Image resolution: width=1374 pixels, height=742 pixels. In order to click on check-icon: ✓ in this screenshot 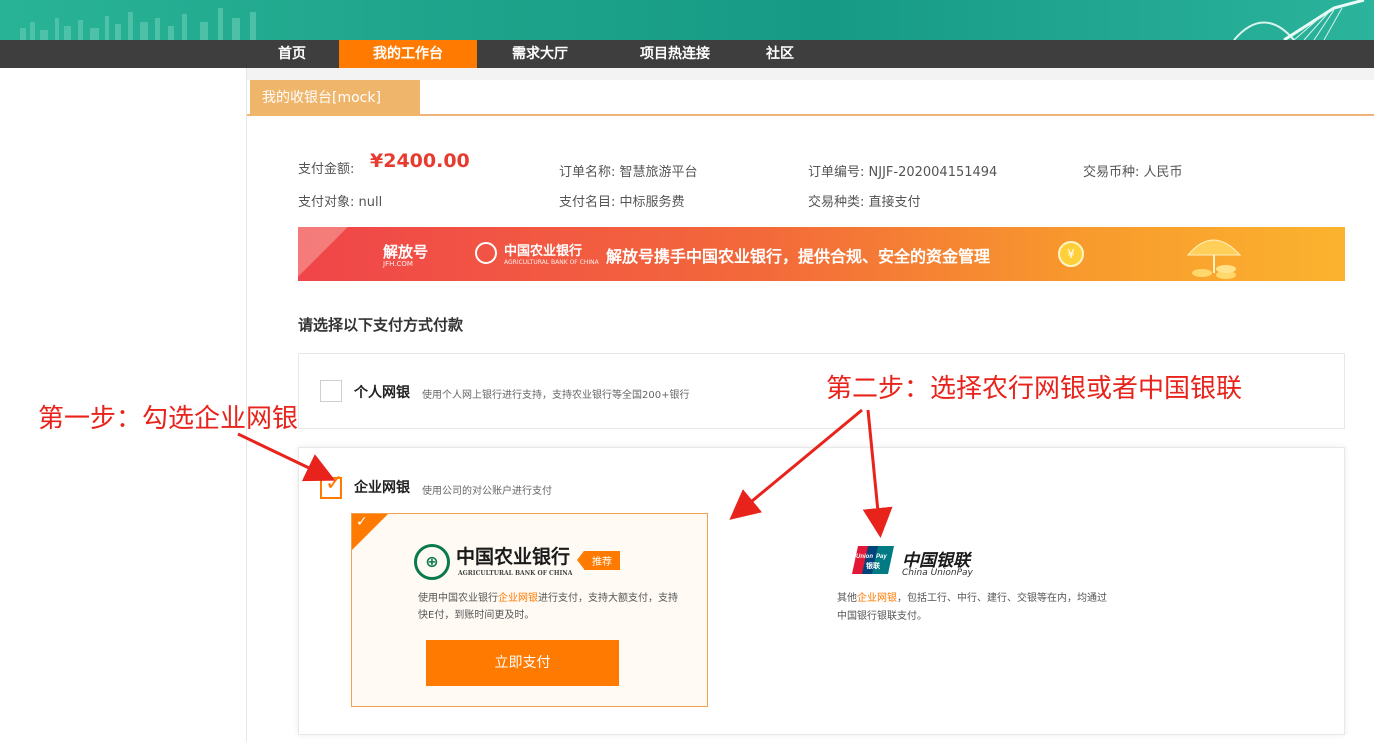, I will do `click(334, 483)`.